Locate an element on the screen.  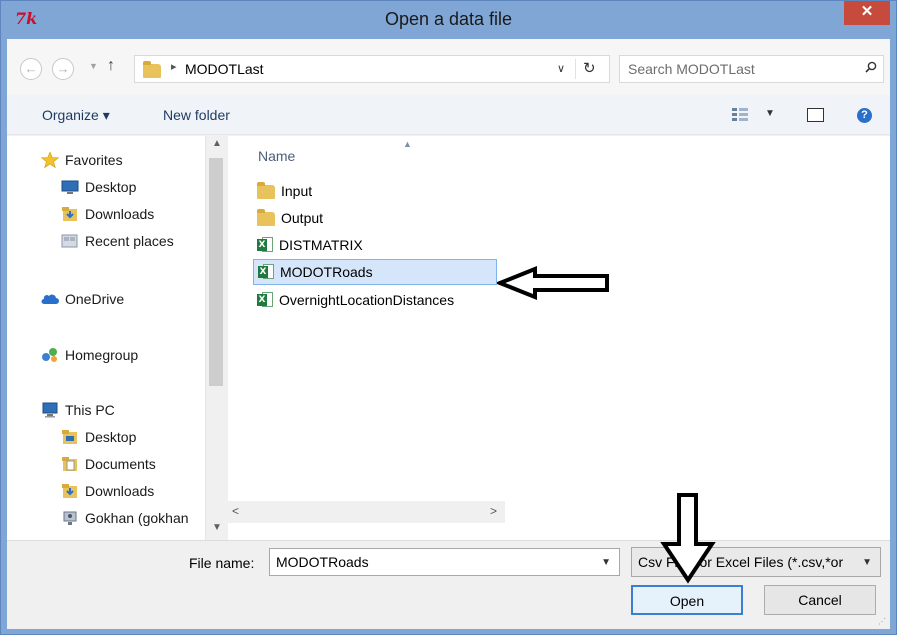
search-placeholder: Search MODOTLast is located at coordinates (691, 69).